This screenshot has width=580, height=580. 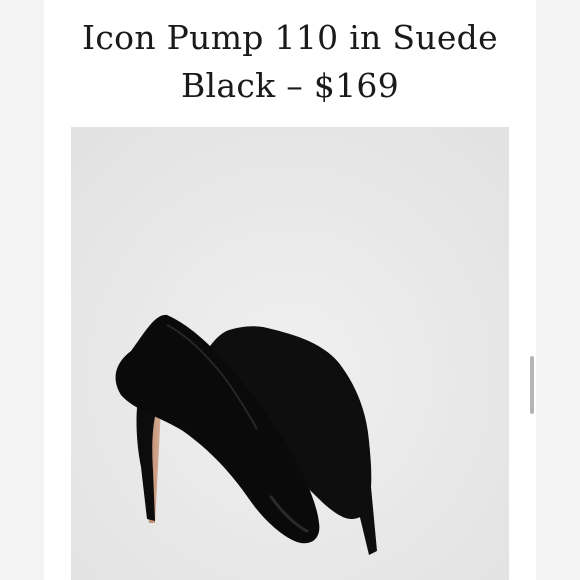 What do you see at coordinates (290, 37) in the screenshot?
I see `product-title-line1: Icon Pump 110 in Suede` at bounding box center [290, 37].